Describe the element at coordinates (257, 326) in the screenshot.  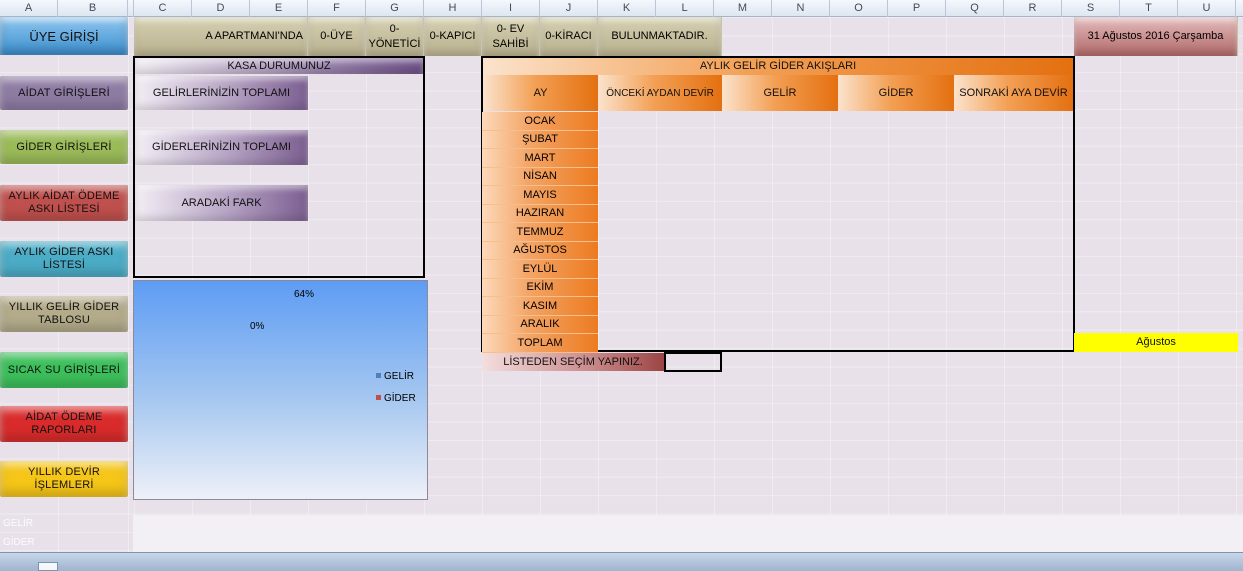
I see `chart-data-label: 0%` at that location.